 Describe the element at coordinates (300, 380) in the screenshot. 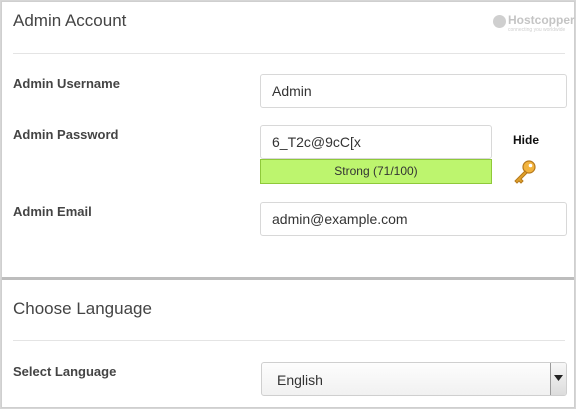

I see `language-select-value: English` at that location.